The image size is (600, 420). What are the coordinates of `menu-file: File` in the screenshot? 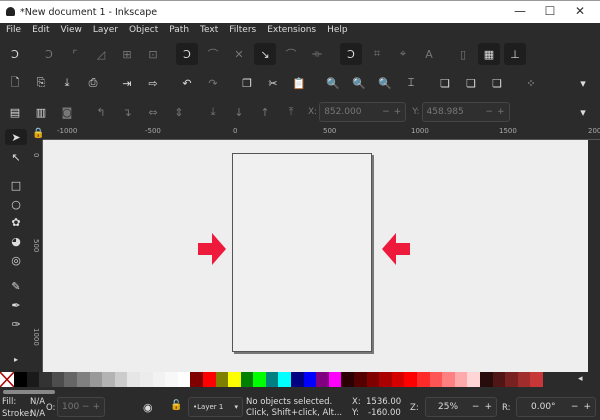 It's located at (13, 31).